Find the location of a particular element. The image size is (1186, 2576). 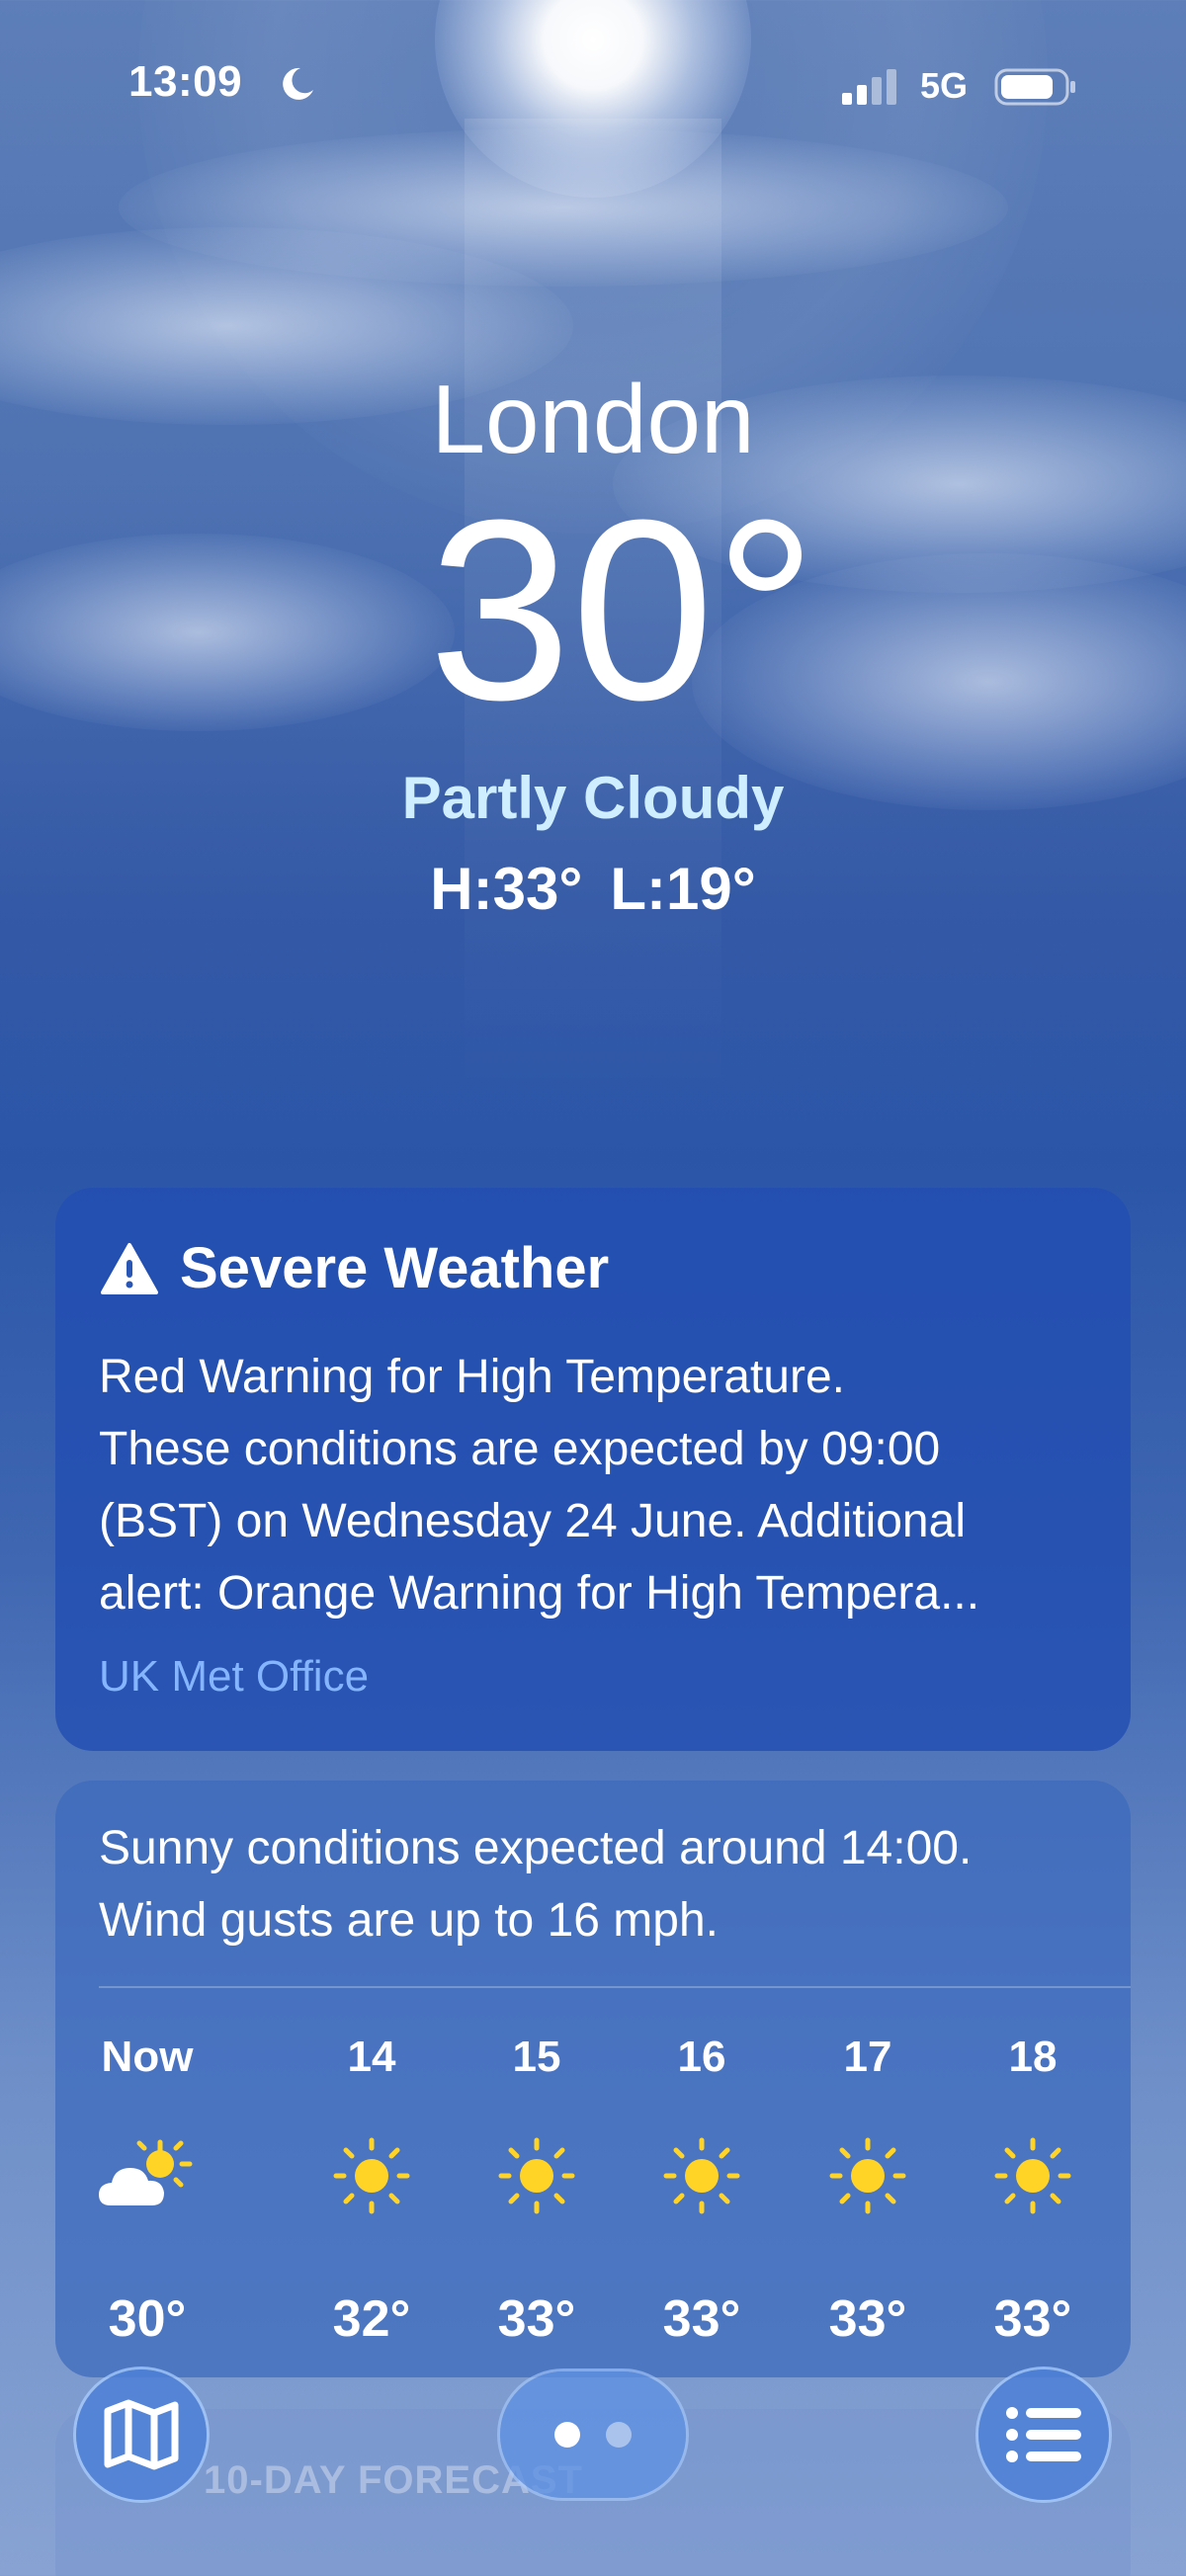

hour-label: 1 is located at coordinates (1125, 2057).